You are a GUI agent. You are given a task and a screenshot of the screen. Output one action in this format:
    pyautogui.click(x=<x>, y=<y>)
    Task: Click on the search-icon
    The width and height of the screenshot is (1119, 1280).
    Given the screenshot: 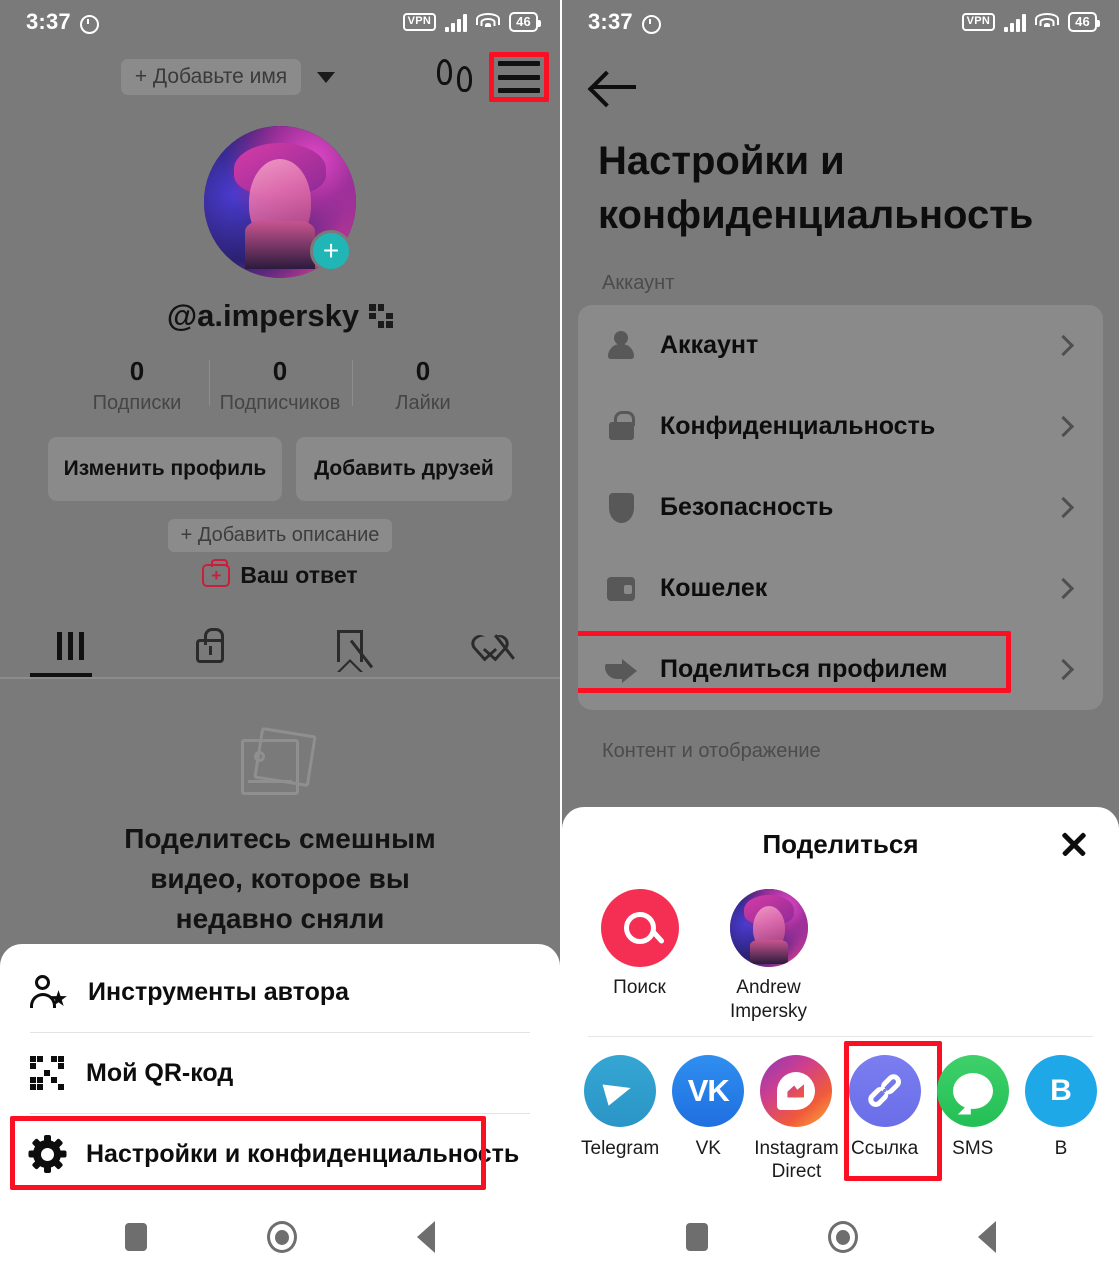 What is the action you would take?
    pyautogui.click(x=639, y=928)
    